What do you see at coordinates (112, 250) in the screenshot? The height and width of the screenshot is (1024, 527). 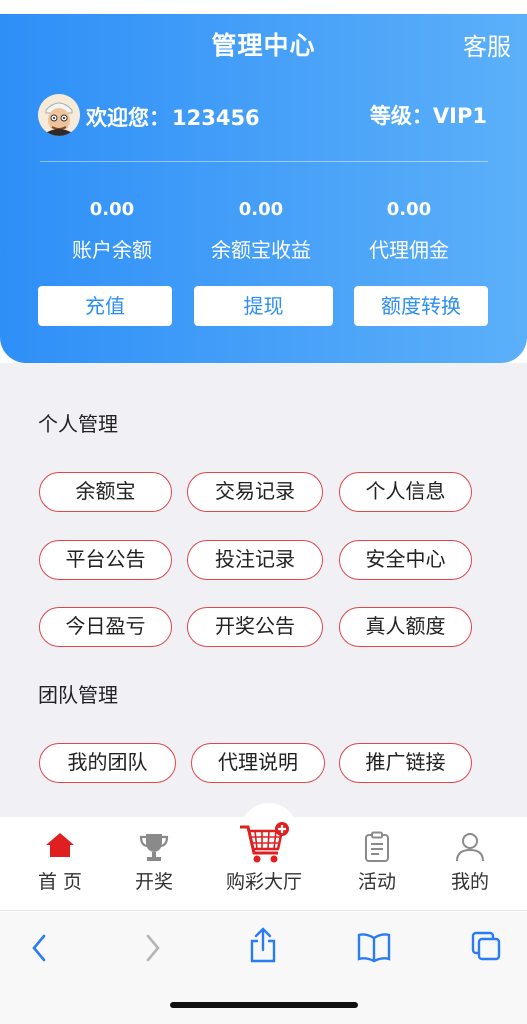 I see `stat-label: 账户余额` at bounding box center [112, 250].